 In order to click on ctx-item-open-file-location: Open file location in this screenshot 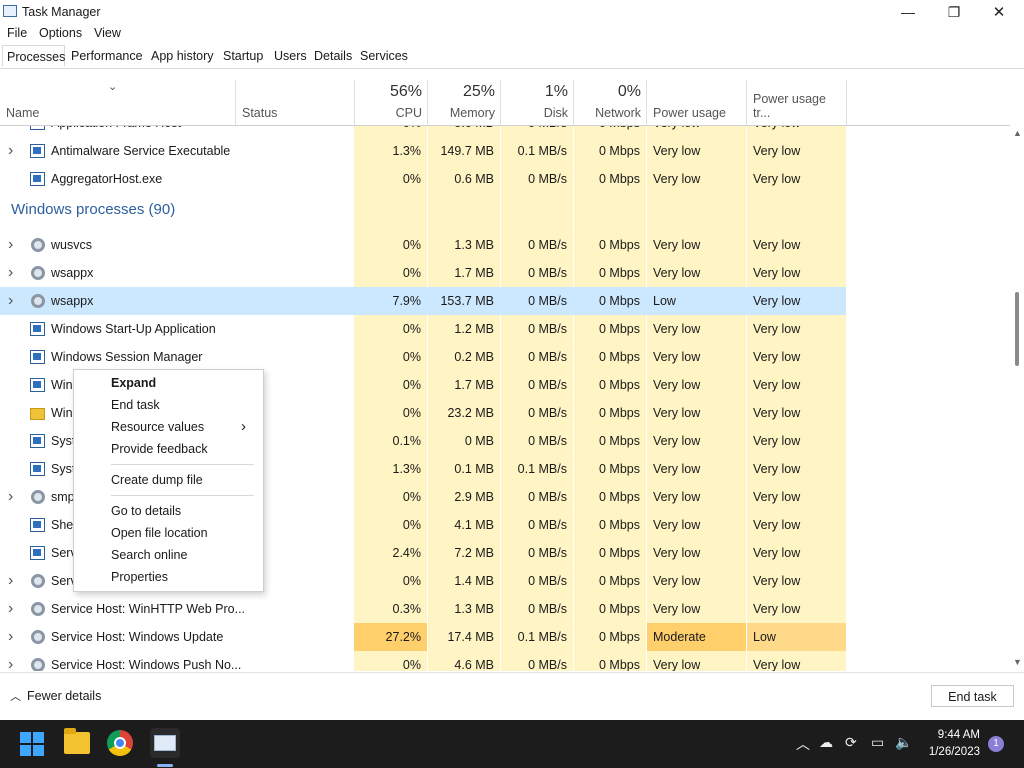, I will do `click(182, 533)`.